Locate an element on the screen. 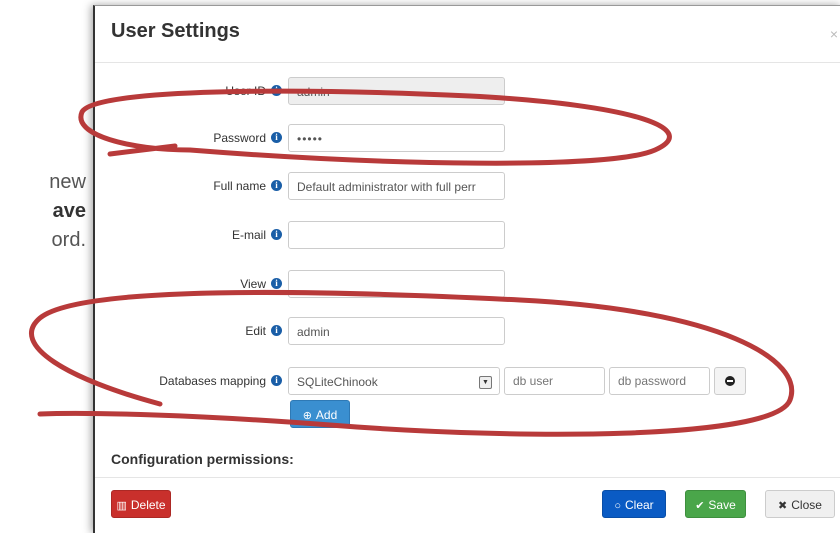 This screenshot has width=840, height=533. modal-header: User Settings × is located at coordinates (467, 34).